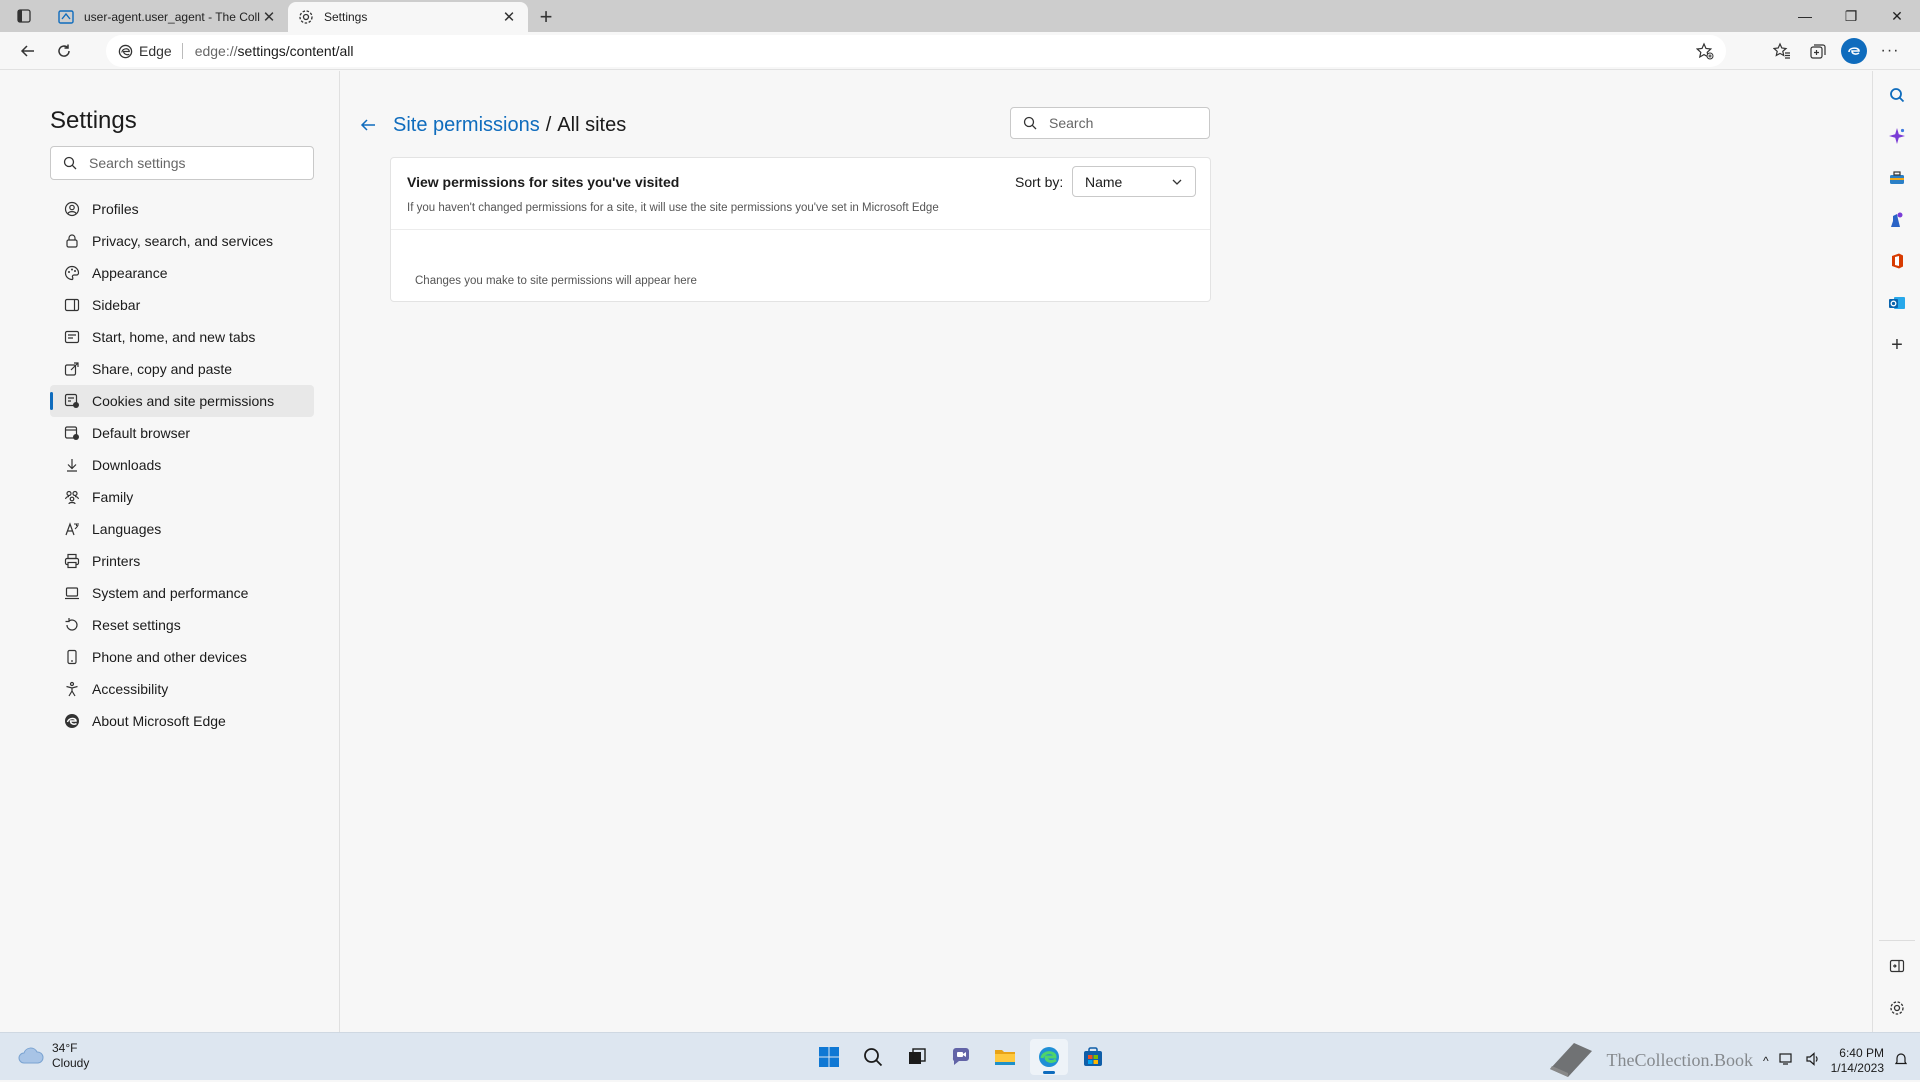 Image resolution: width=1920 pixels, height=1082 pixels. What do you see at coordinates (182, 593) in the screenshot?
I see `sidebar-item-system: System and performance` at bounding box center [182, 593].